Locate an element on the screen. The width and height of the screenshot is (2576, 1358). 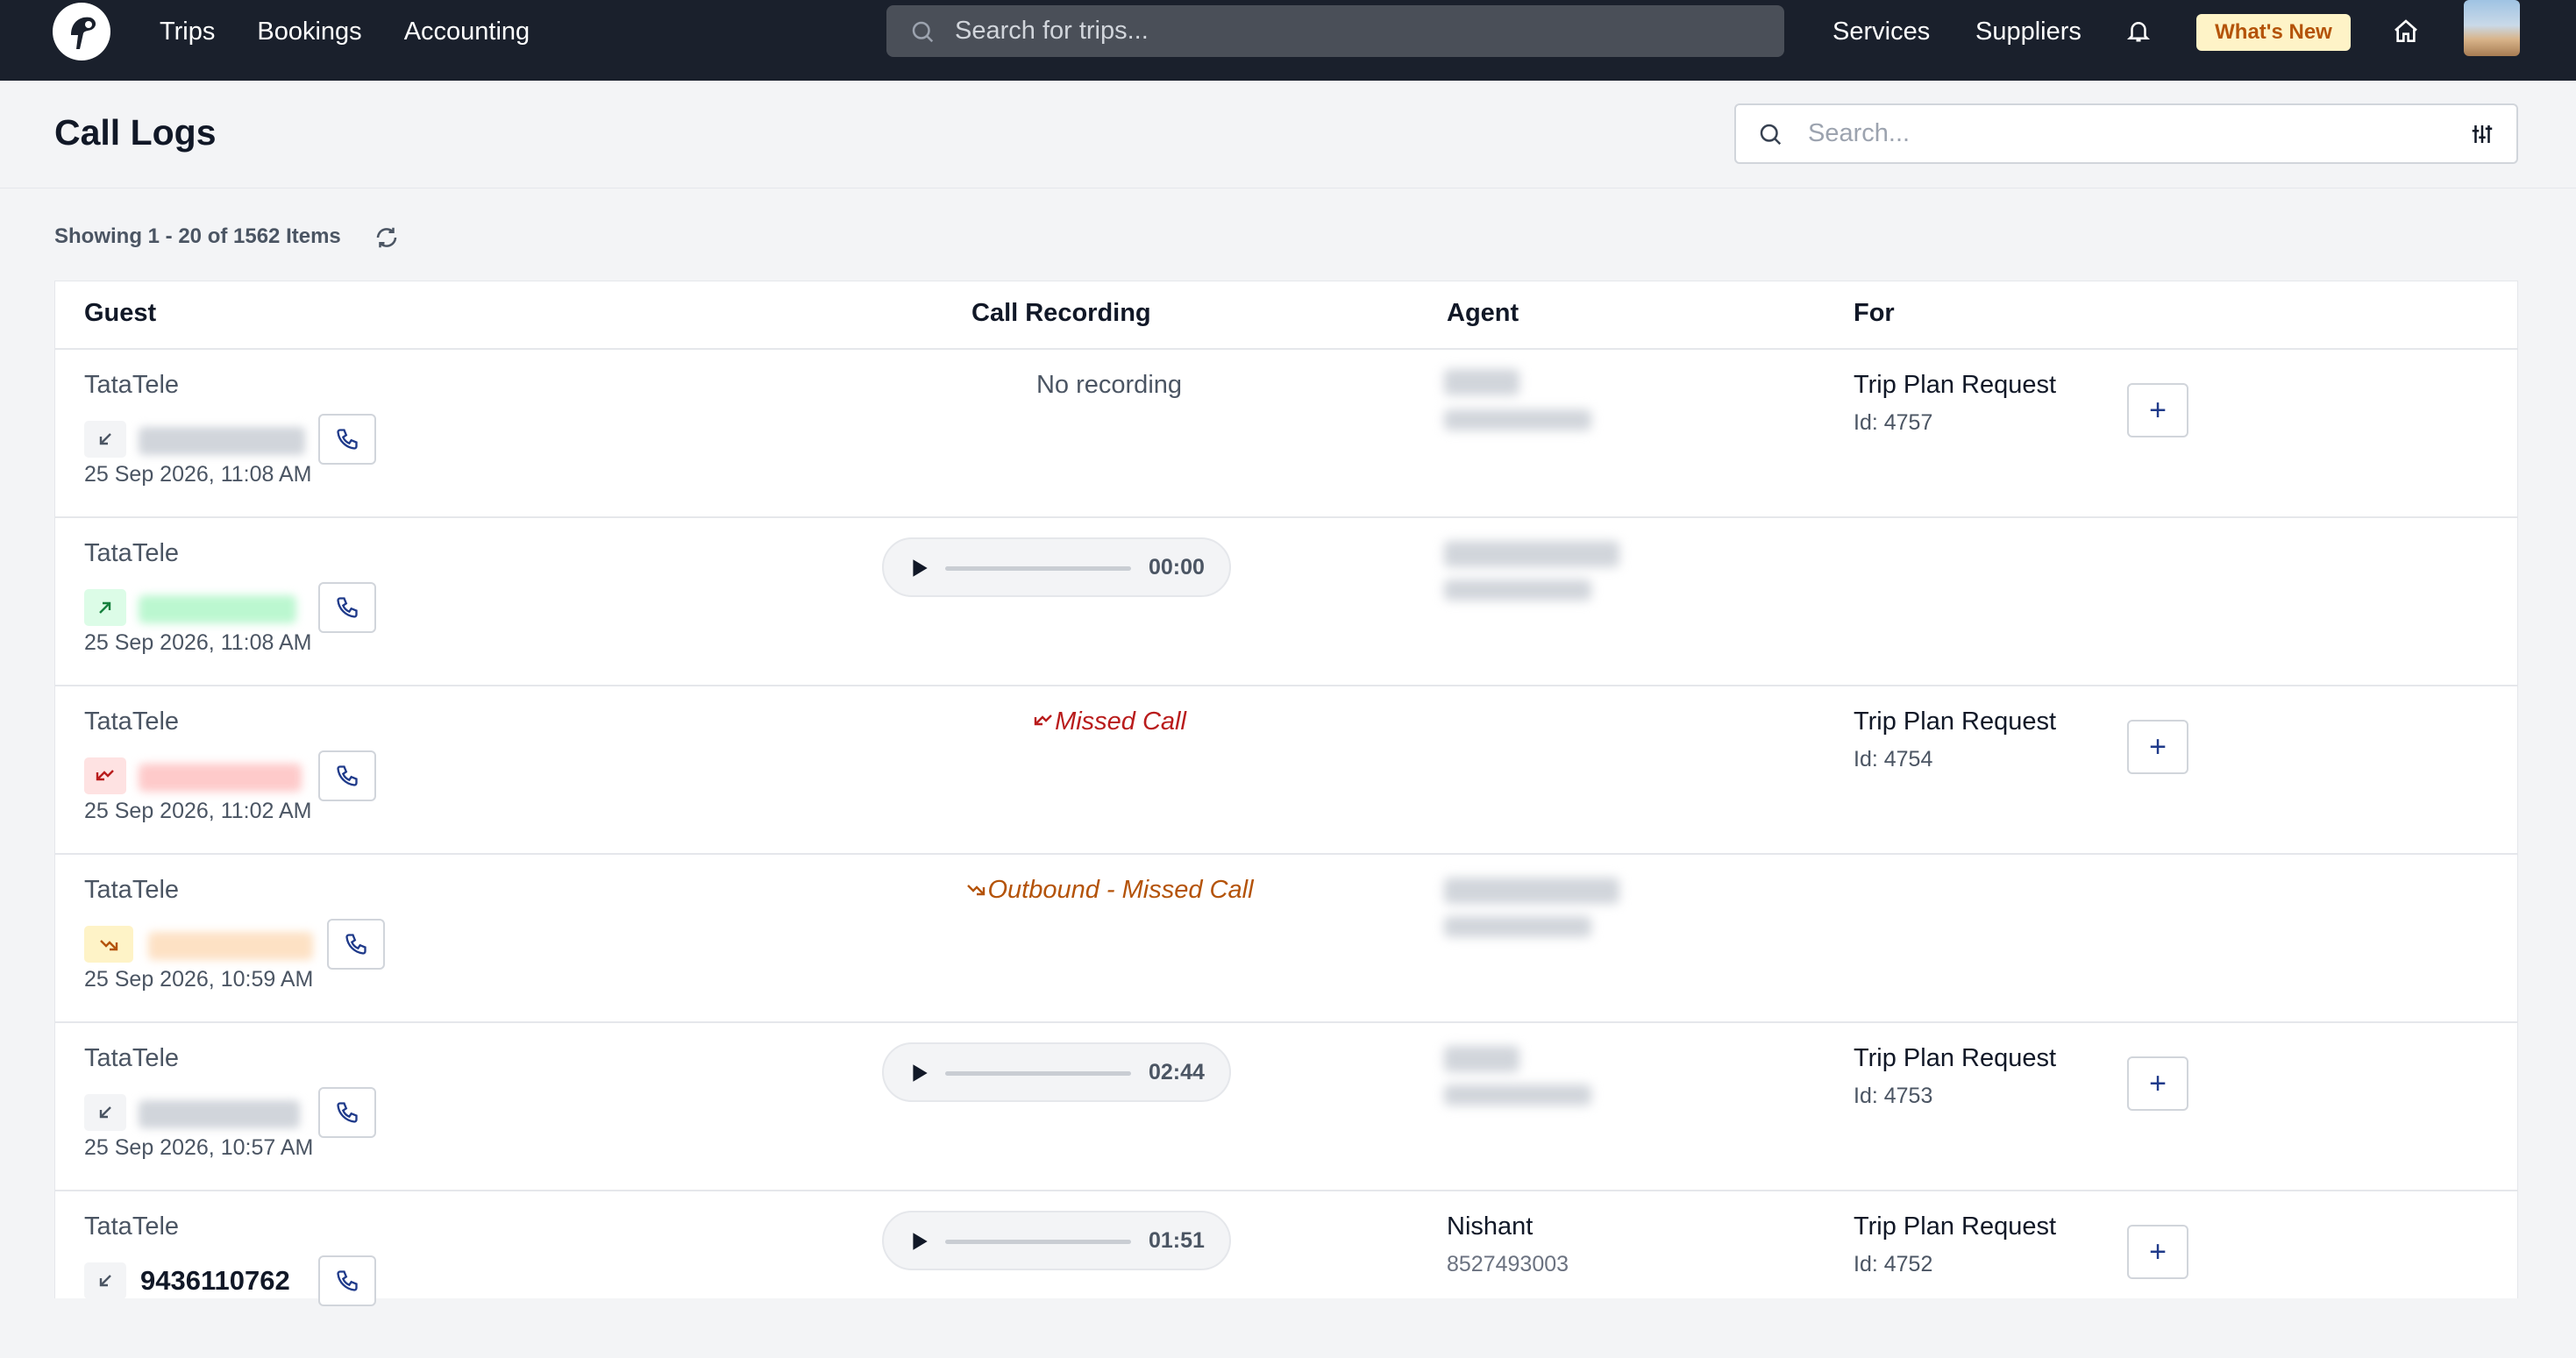
call-timestamp: 25 Sep 2026, 11:02 AM is located at coordinates (198, 811).